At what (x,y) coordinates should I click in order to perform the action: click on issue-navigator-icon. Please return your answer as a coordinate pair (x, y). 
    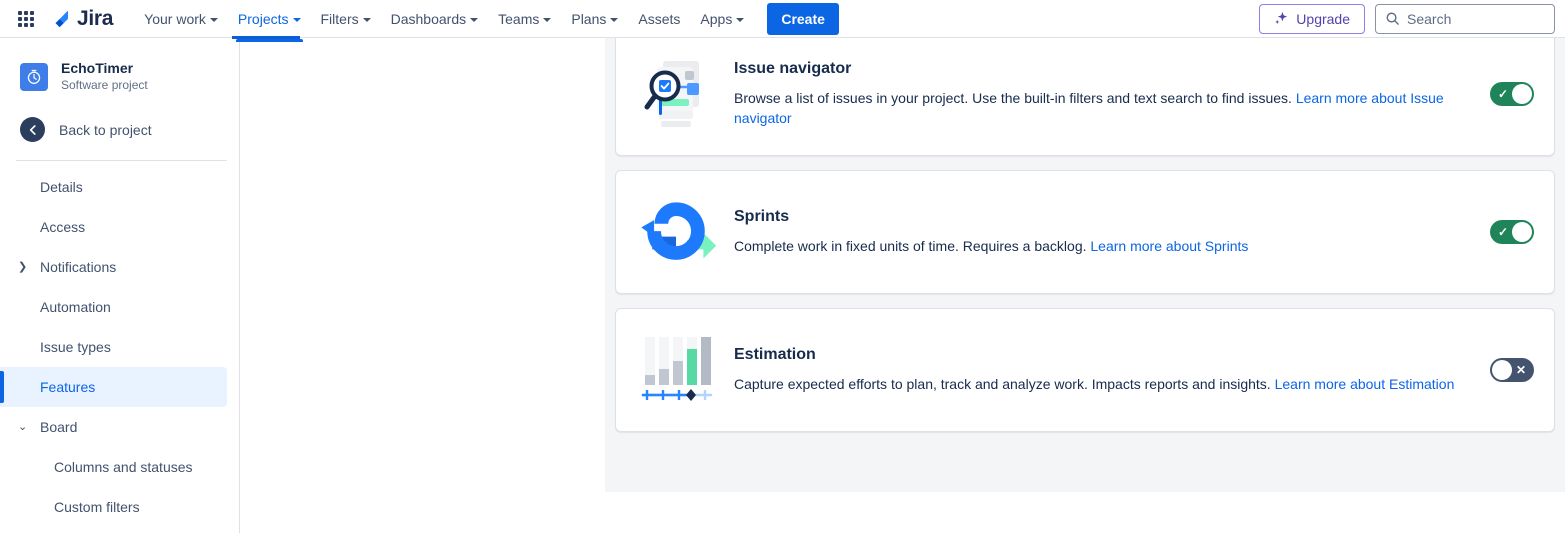
    Looking at the image, I should click on (676, 94).